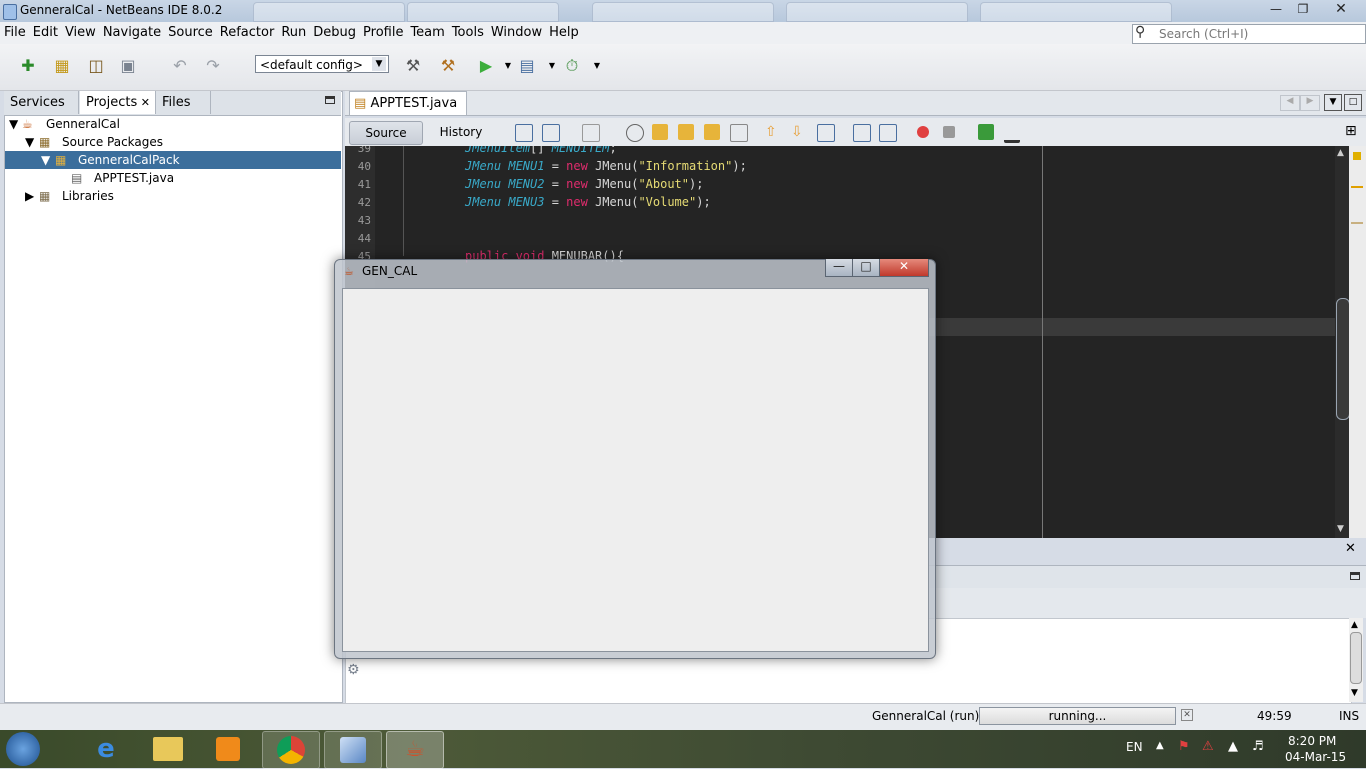  I want to click on error-stripe, so click(1357, 342).